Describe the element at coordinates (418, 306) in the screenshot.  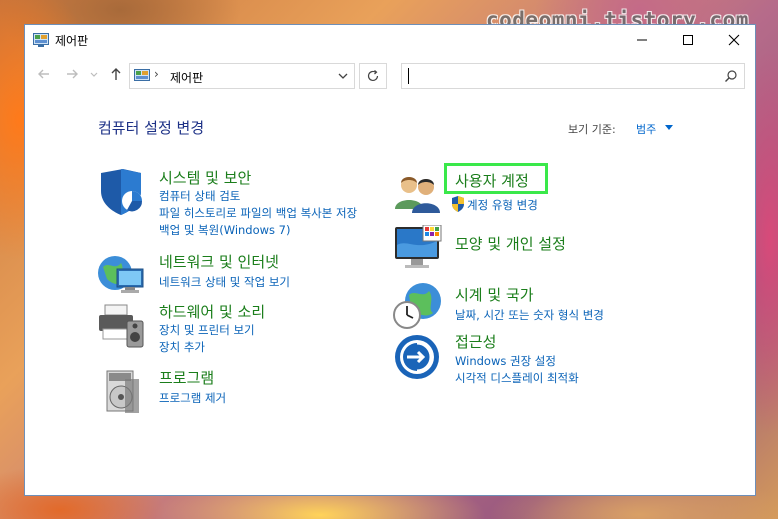
I see `clock-globe-icon` at that location.